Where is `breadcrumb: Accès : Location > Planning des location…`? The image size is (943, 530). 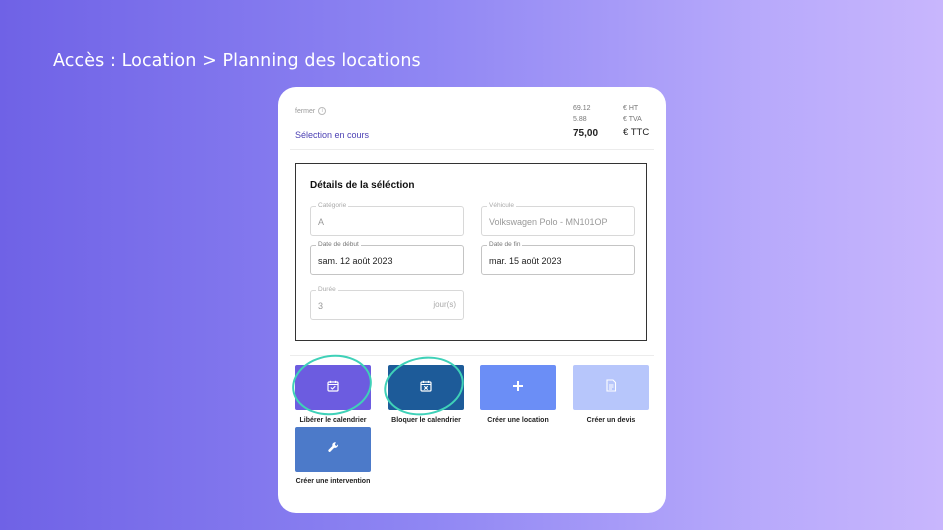 breadcrumb: Accès : Location > Planning des location… is located at coordinates (237, 61).